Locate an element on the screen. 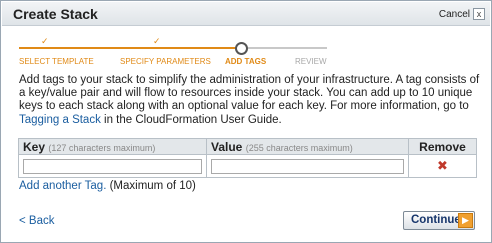 Image resolution: width=492 pixels, height=243 pixels. value-cell is located at coordinates (307, 166).